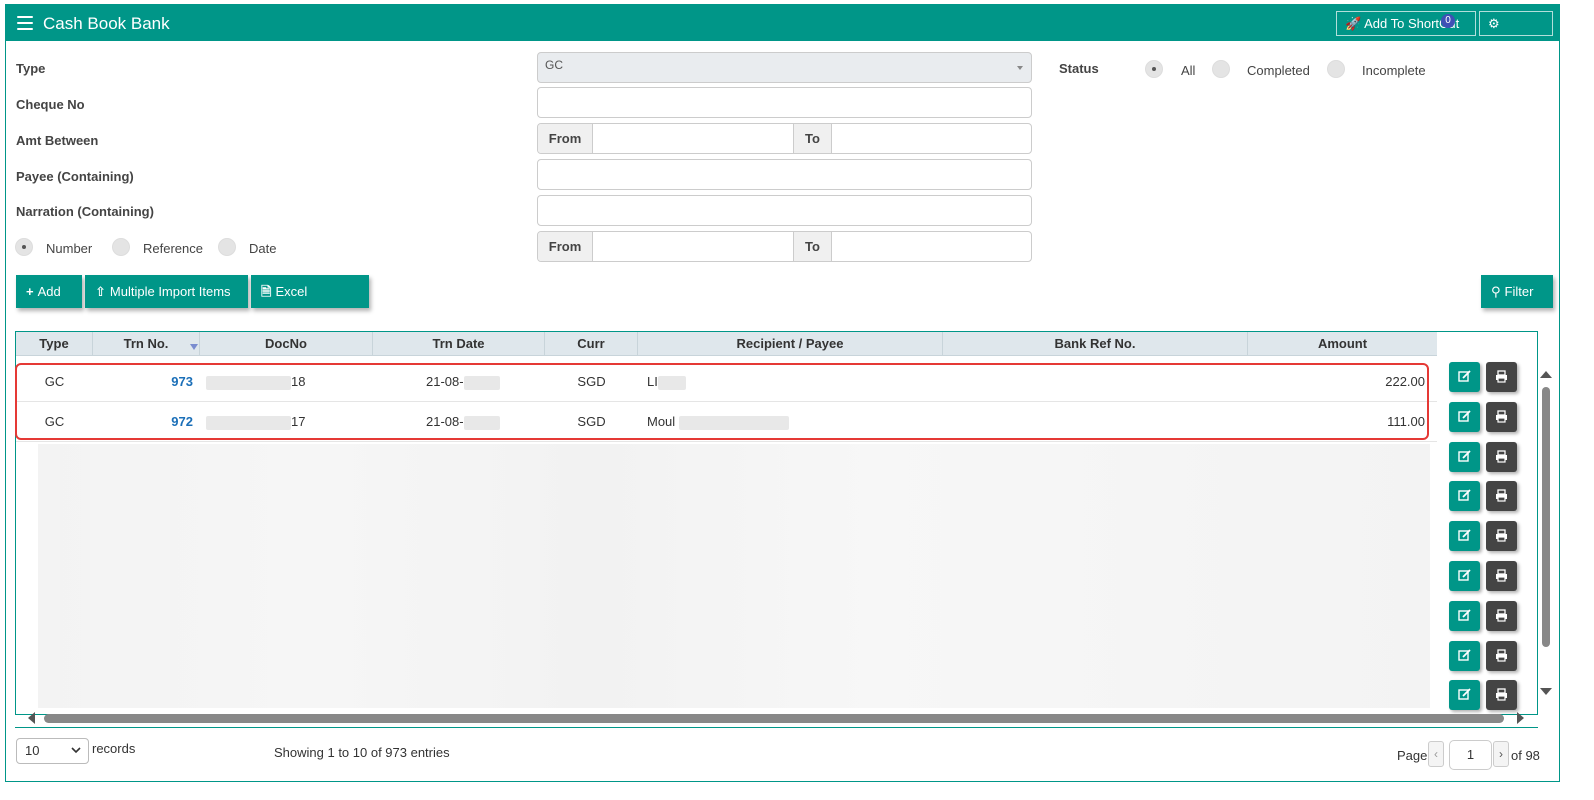  I want to click on footer-divider, so click(776, 727).